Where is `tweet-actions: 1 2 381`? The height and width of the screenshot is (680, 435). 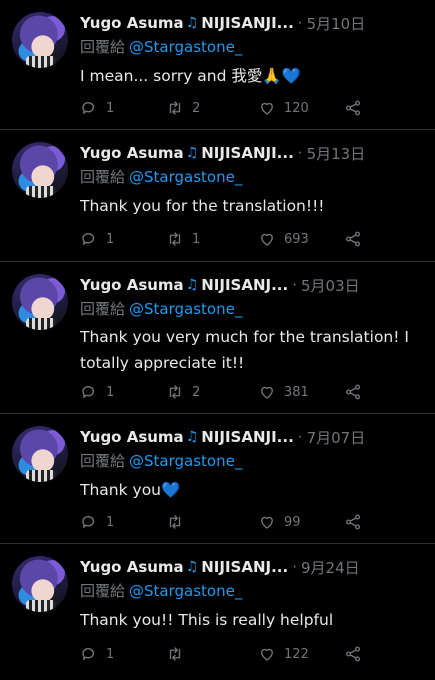 tweet-actions: 1 2 381 is located at coordinates (257, 392).